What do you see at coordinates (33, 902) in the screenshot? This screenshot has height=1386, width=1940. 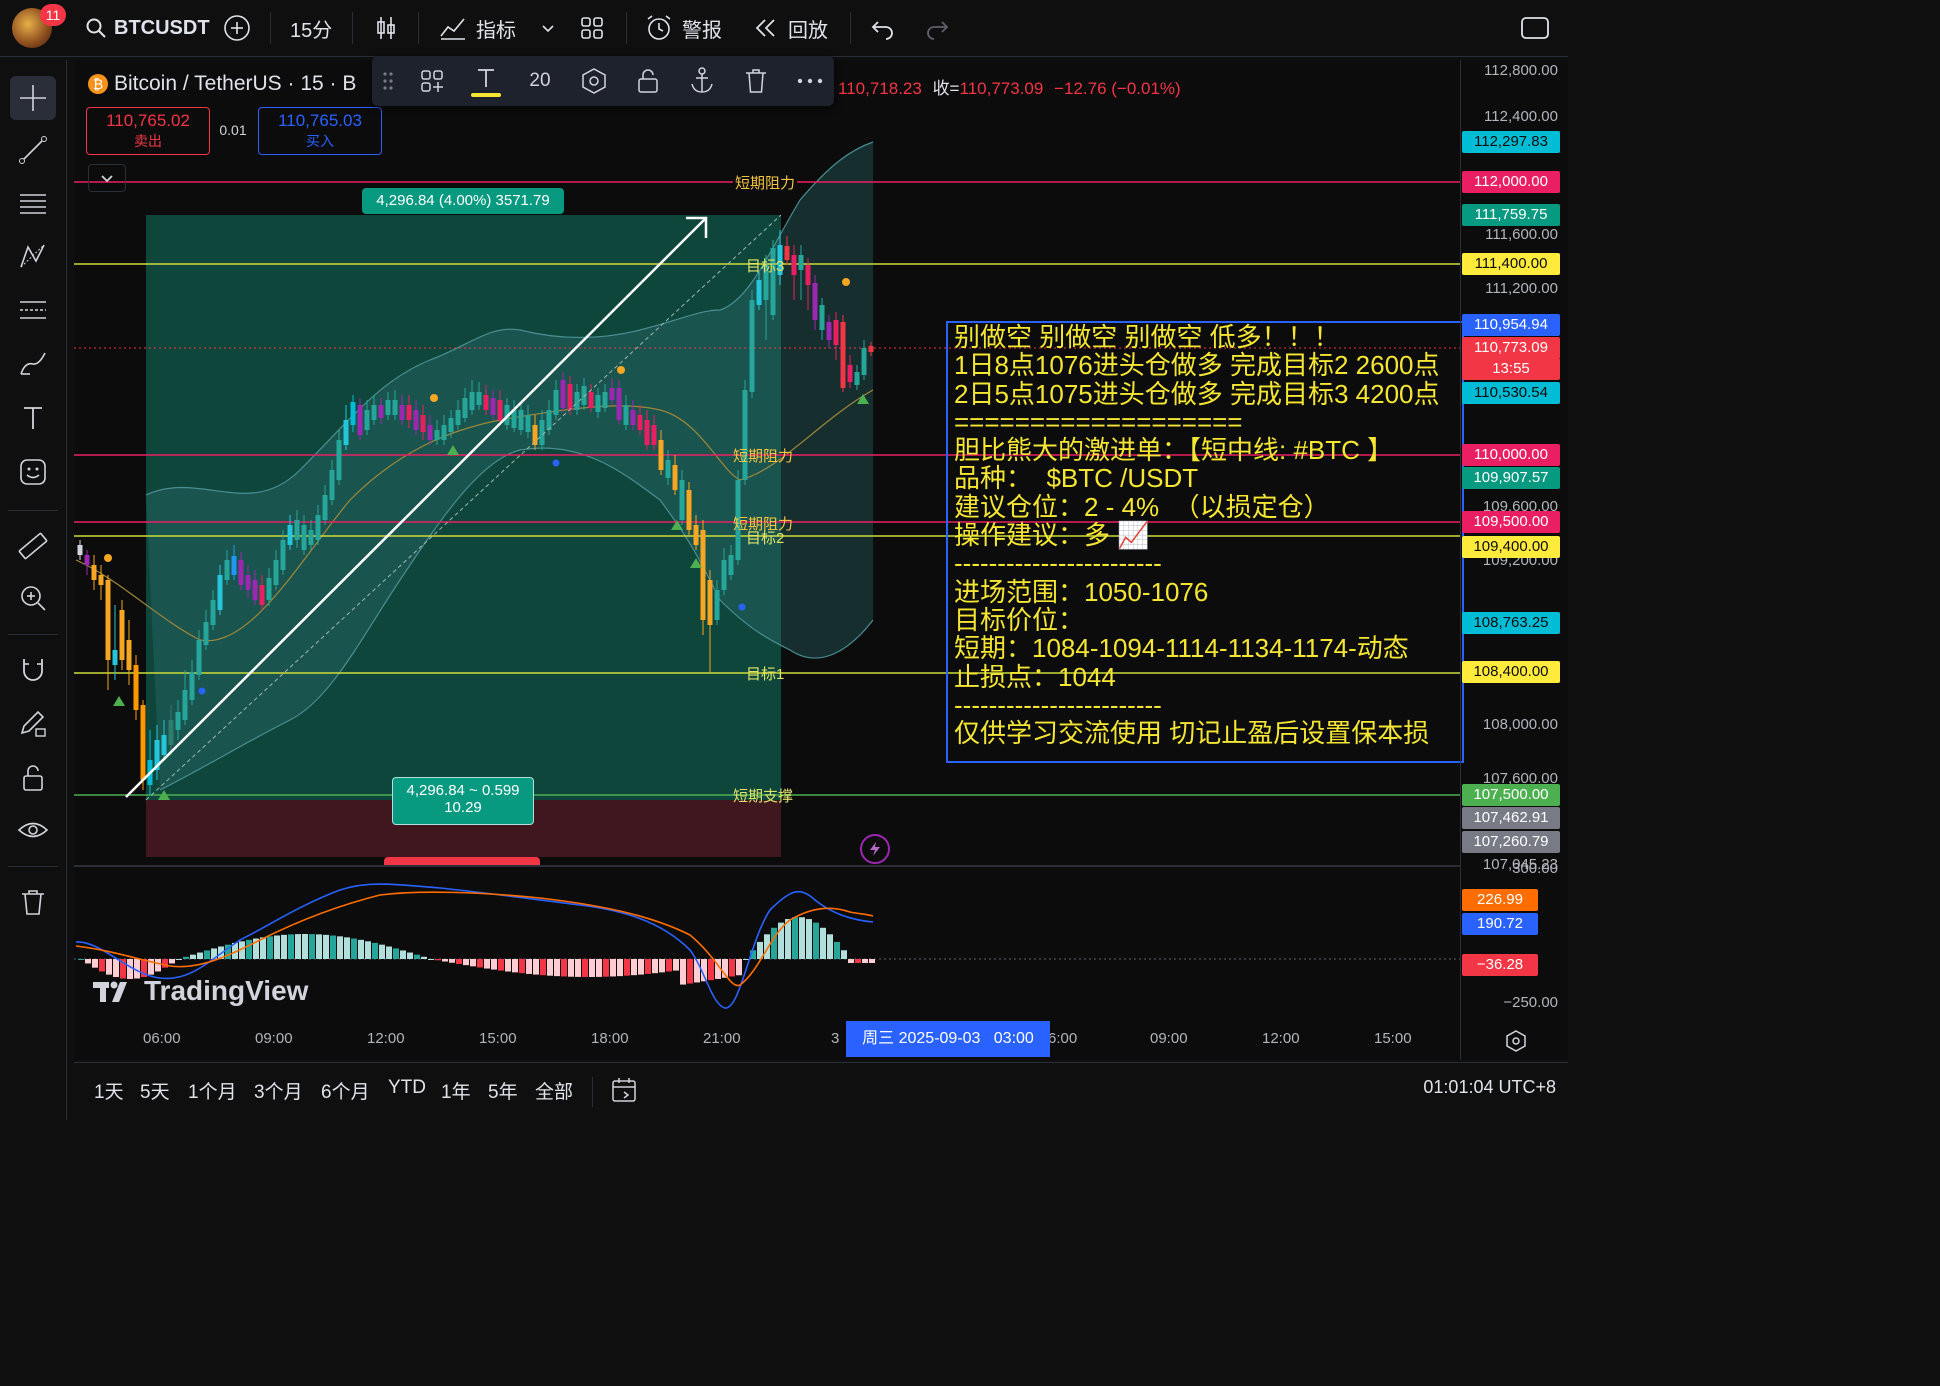 I see `delete-drawings-tool` at bounding box center [33, 902].